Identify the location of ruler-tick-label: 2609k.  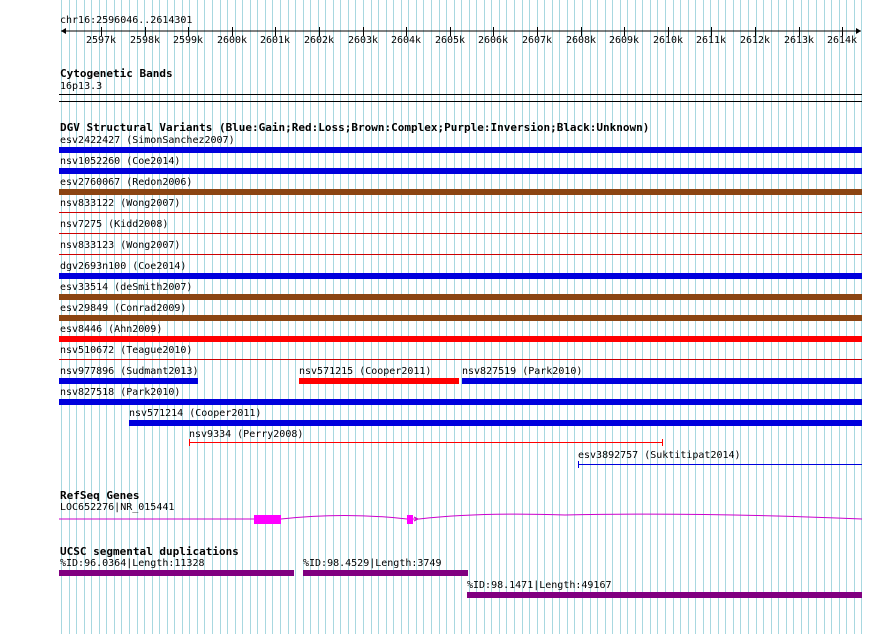
(624, 40).